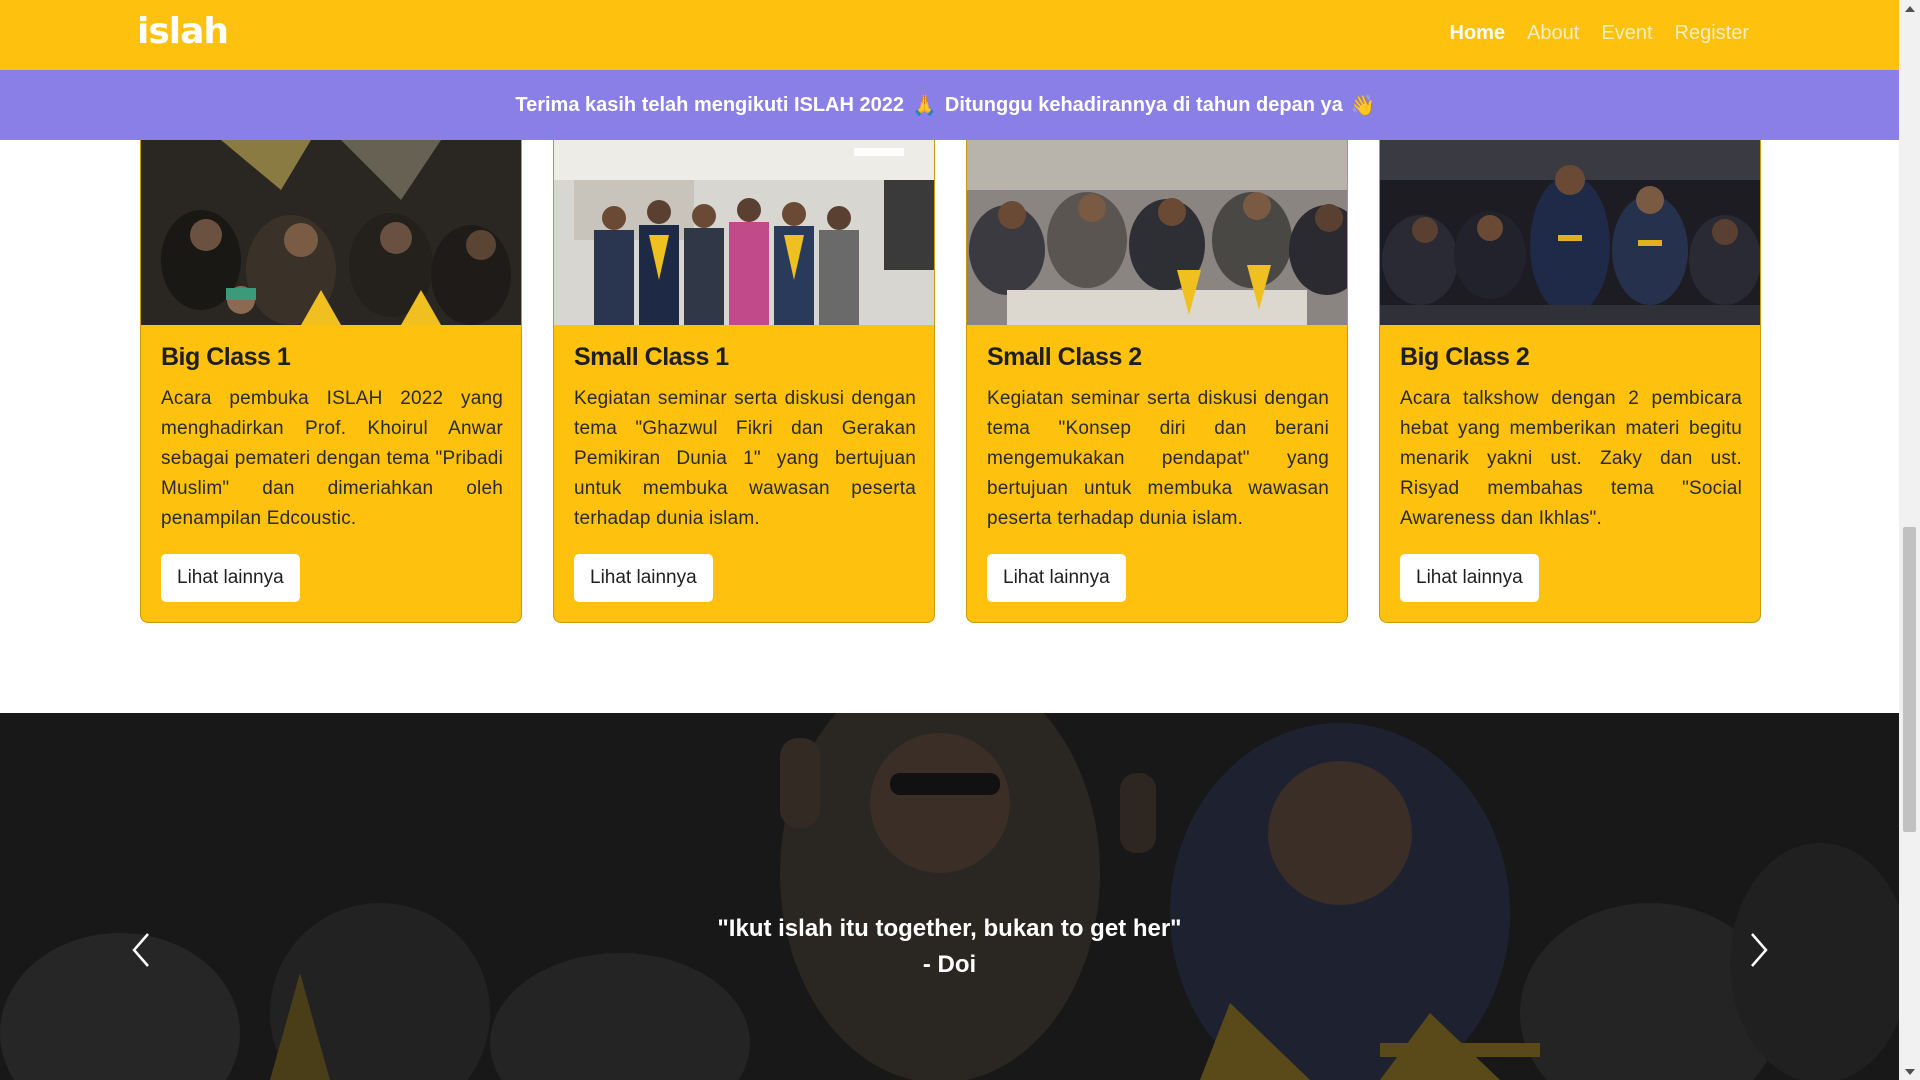 This screenshot has height=1080, width=1920. I want to click on card-title: Small Class 2, so click(1064, 357).